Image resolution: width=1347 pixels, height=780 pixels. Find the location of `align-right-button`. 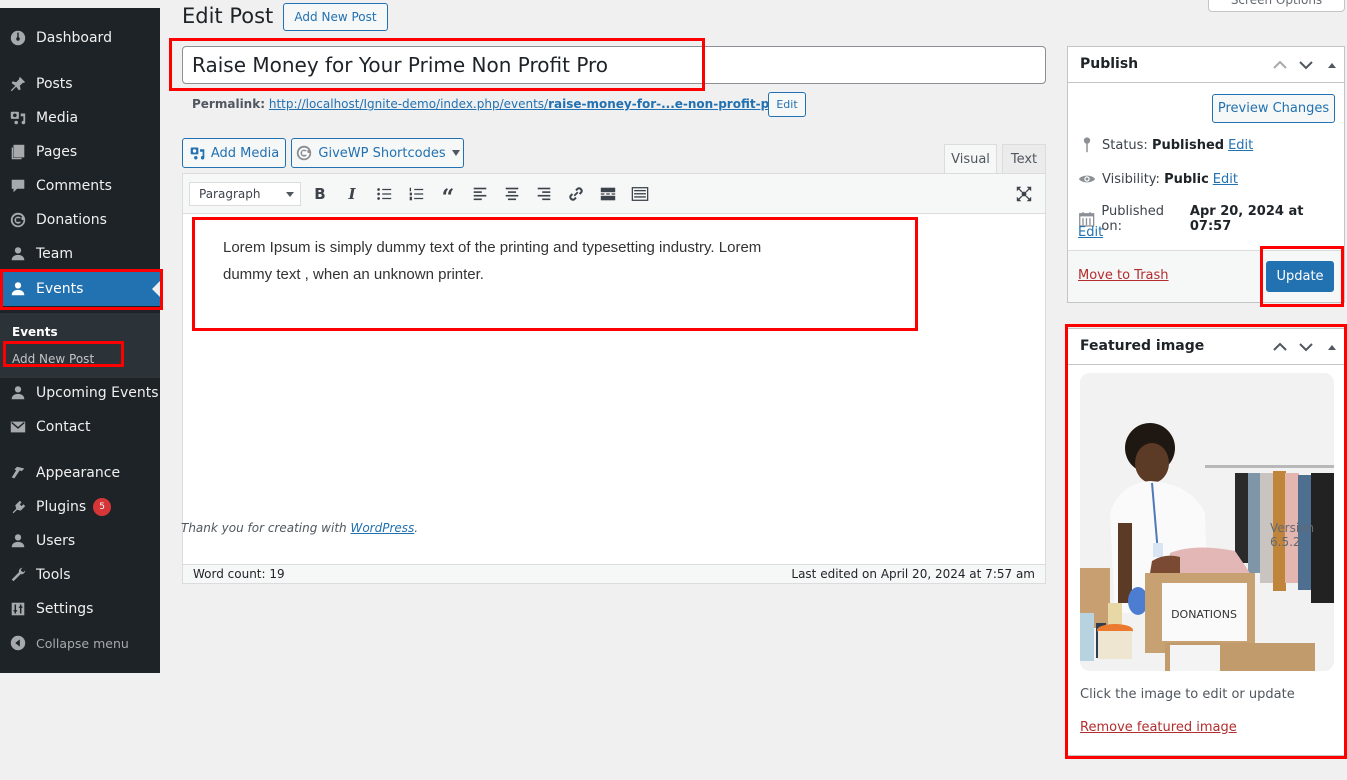

align-right-button is located at coordinates (544, 194).